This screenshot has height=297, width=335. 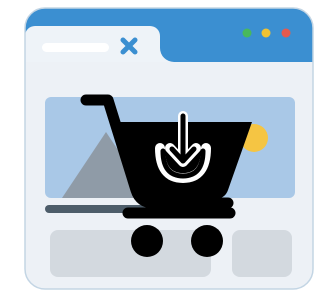 What do you see at coordinates (75, 47) in the screenshot?
I see `tab-title-line` at bounding box center [75, 47].